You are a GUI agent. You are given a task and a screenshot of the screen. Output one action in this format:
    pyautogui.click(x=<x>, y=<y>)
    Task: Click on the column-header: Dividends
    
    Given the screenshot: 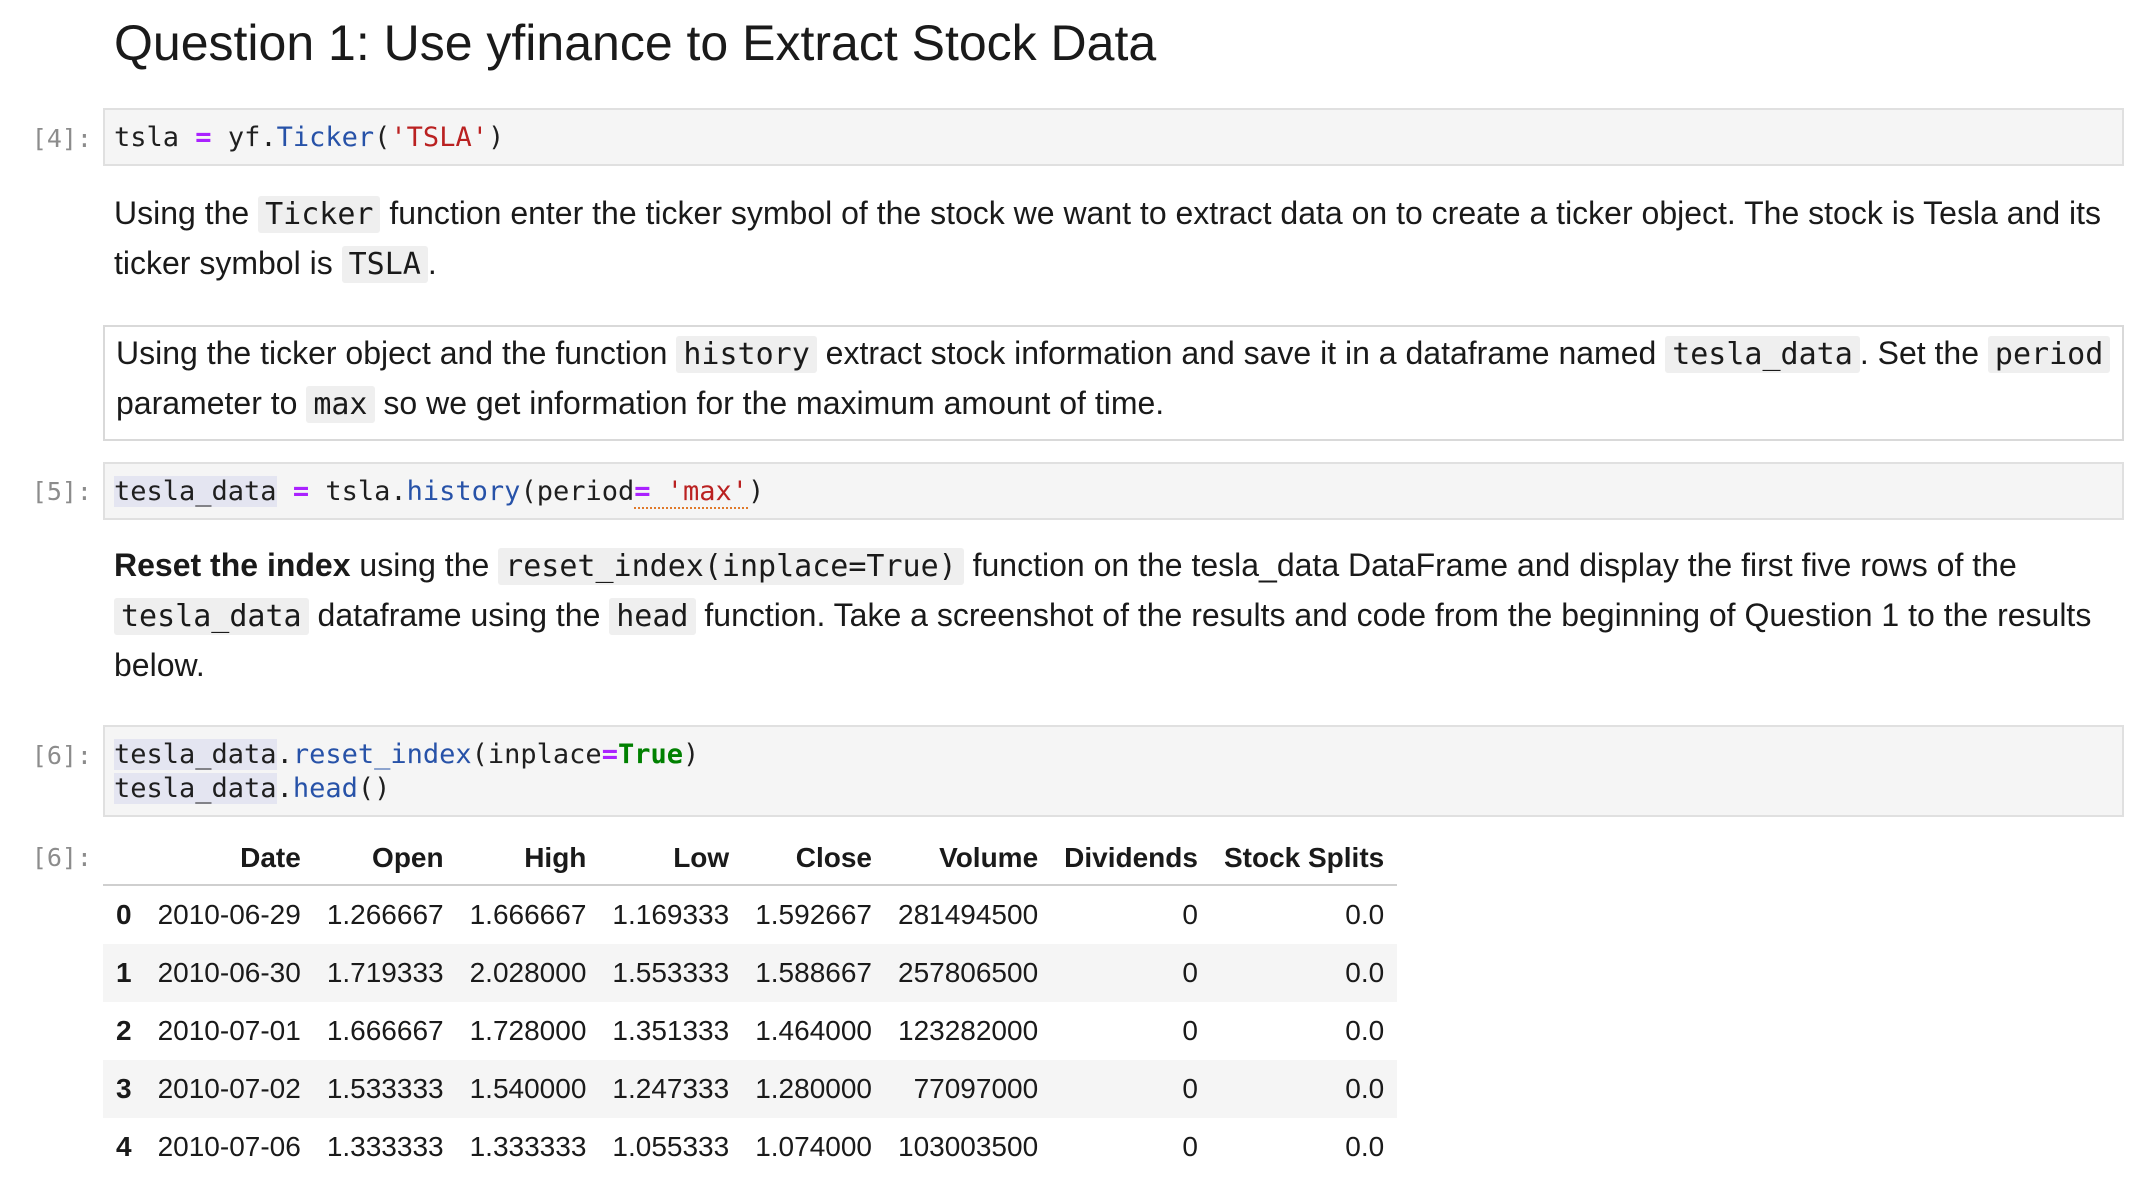 What is the action you would take?
    pyautogui.click(x=1131, y=859)
    